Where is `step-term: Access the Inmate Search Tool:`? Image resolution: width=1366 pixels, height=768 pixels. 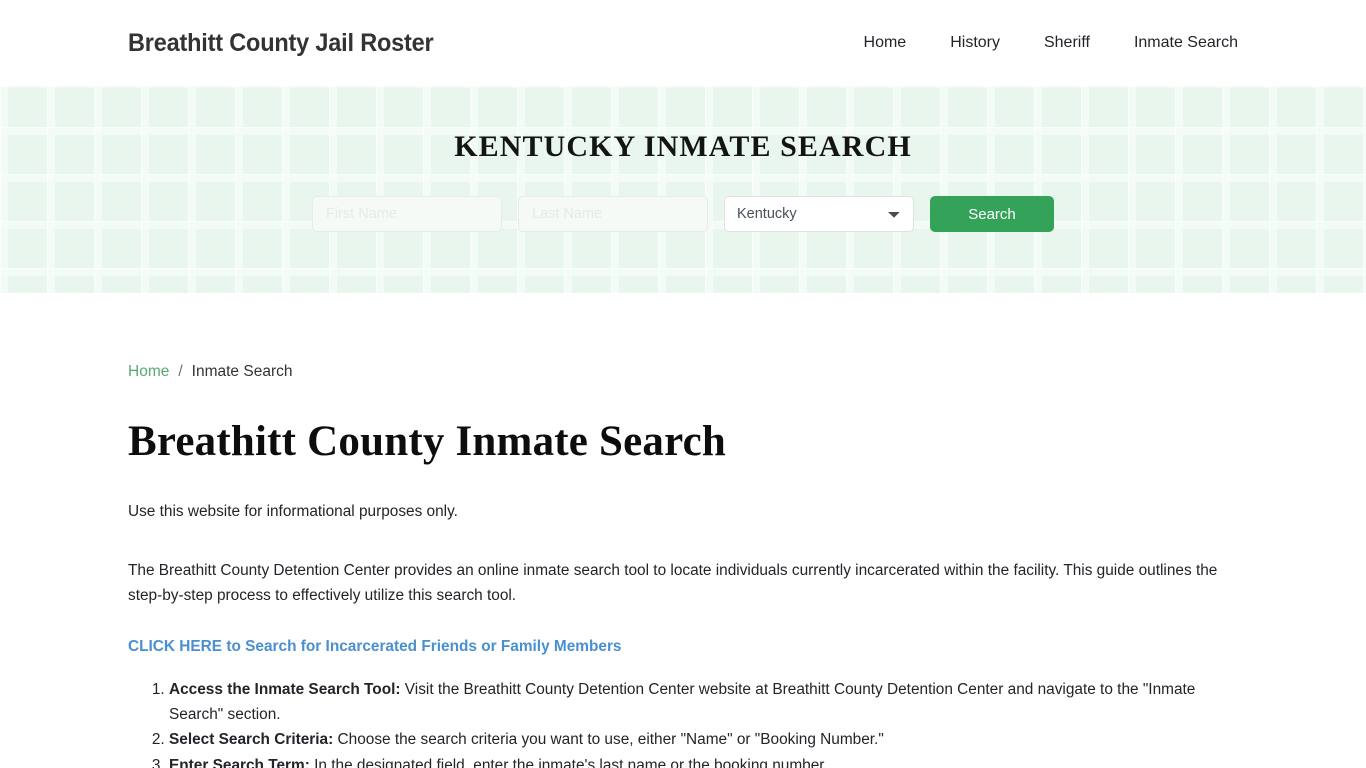
step-term: Access the Inmate Search Tool: is located at coordinates (285, 689).